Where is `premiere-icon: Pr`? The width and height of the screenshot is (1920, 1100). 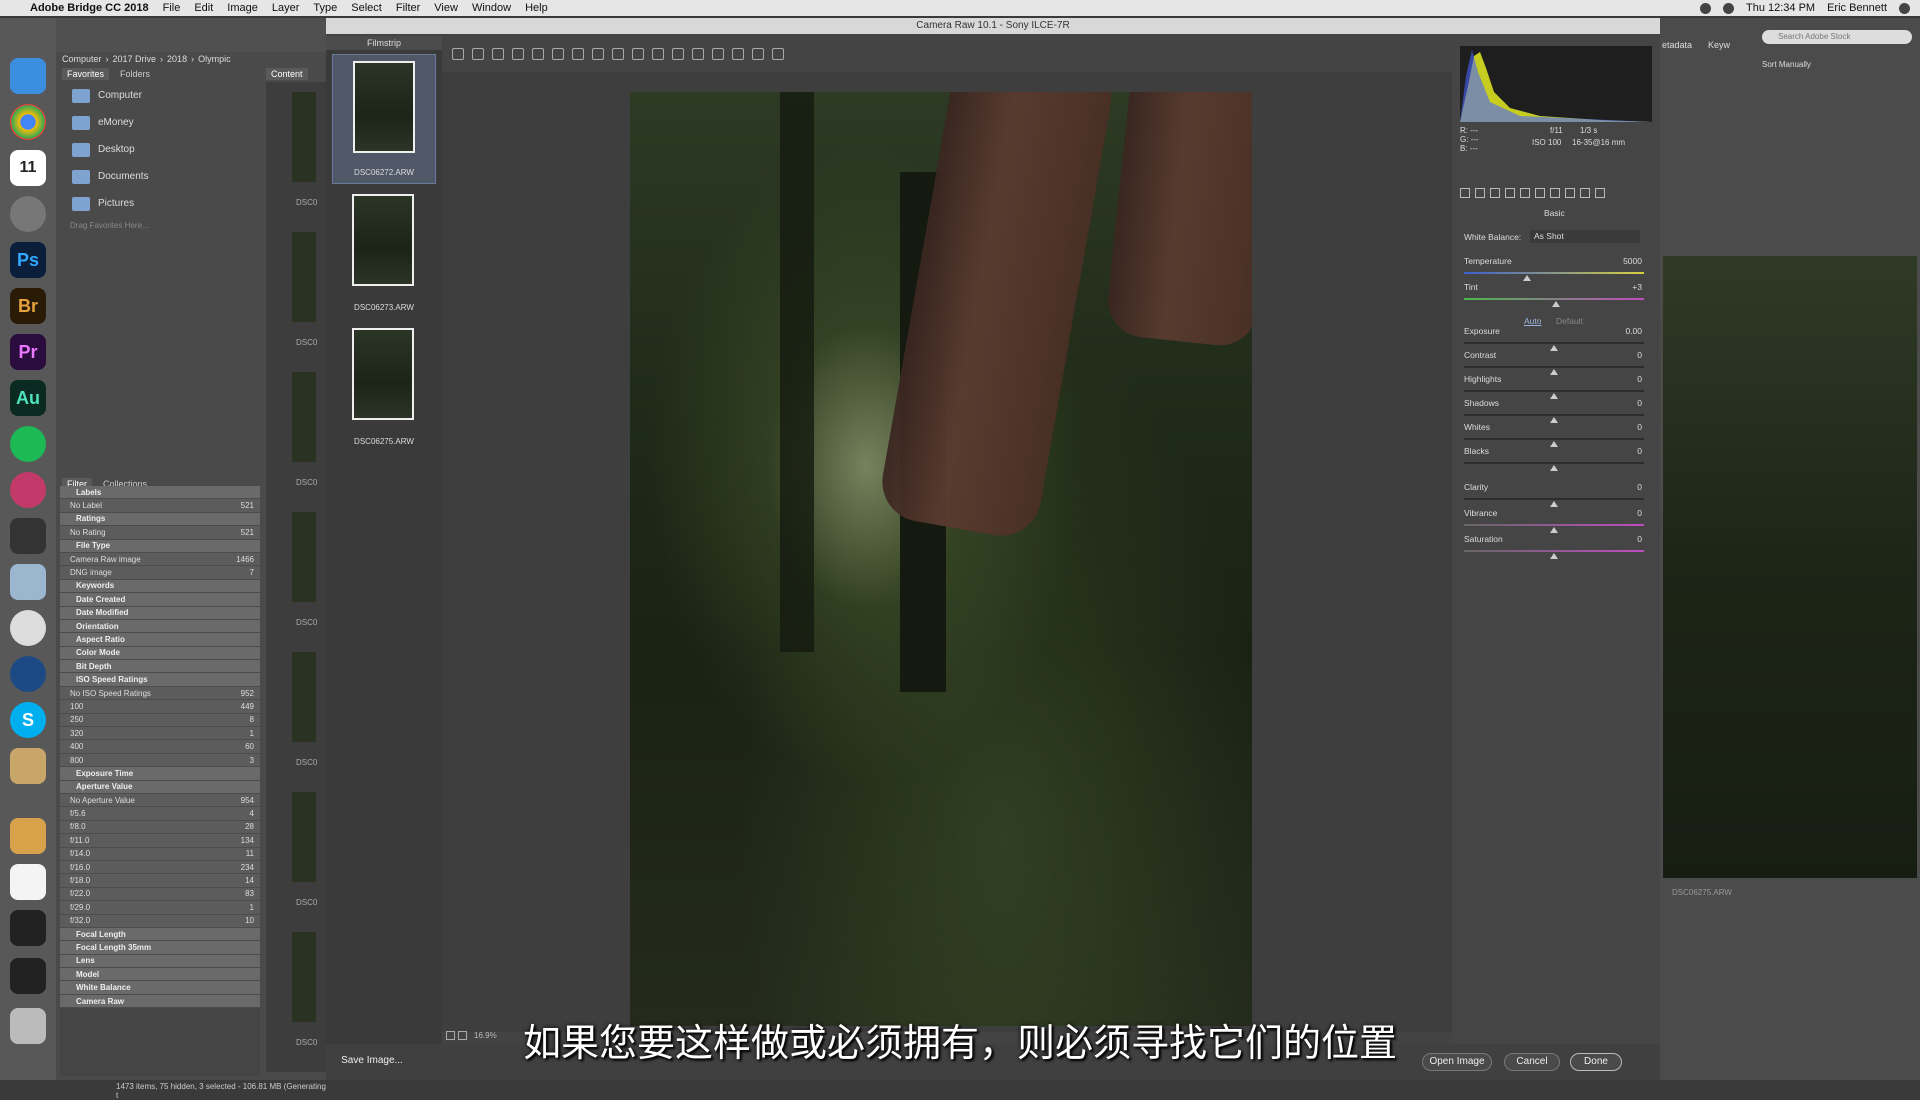
premiere-icon: Pr is located at coordinates (28, 352).